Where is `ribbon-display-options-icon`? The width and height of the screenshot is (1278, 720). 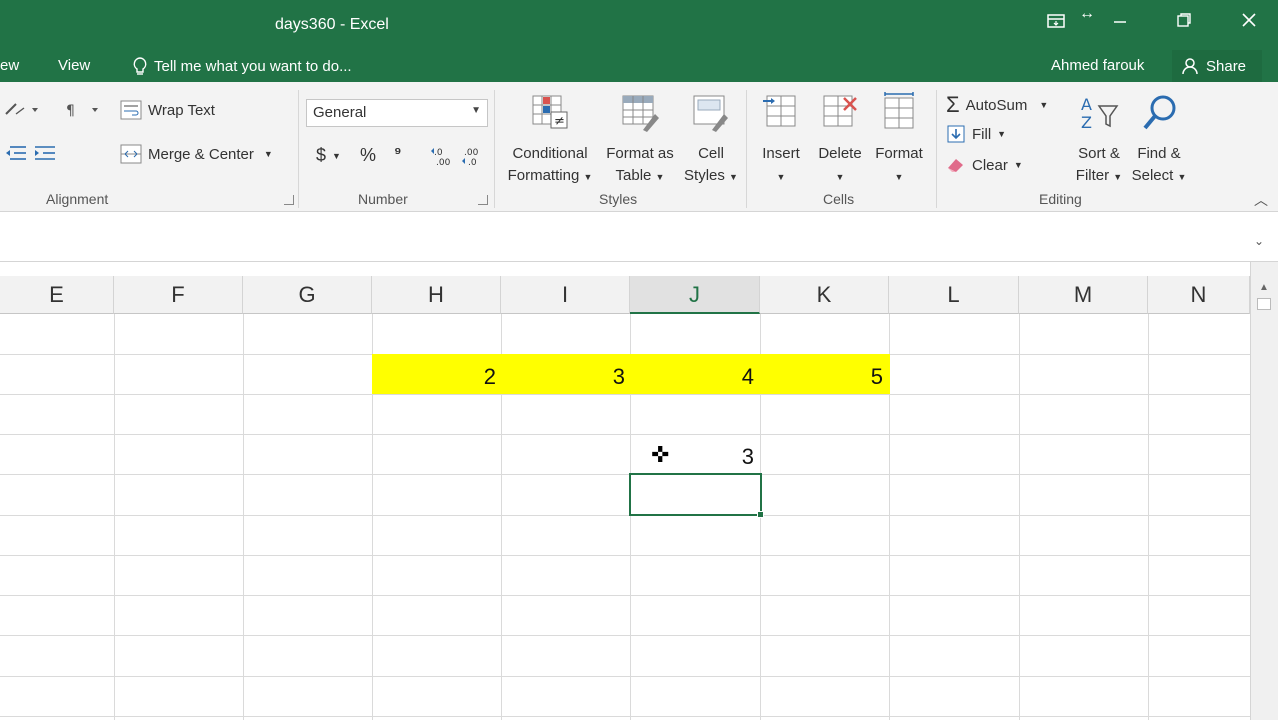 ribbon-display-options-icon is located at coordinates (1056, 24).